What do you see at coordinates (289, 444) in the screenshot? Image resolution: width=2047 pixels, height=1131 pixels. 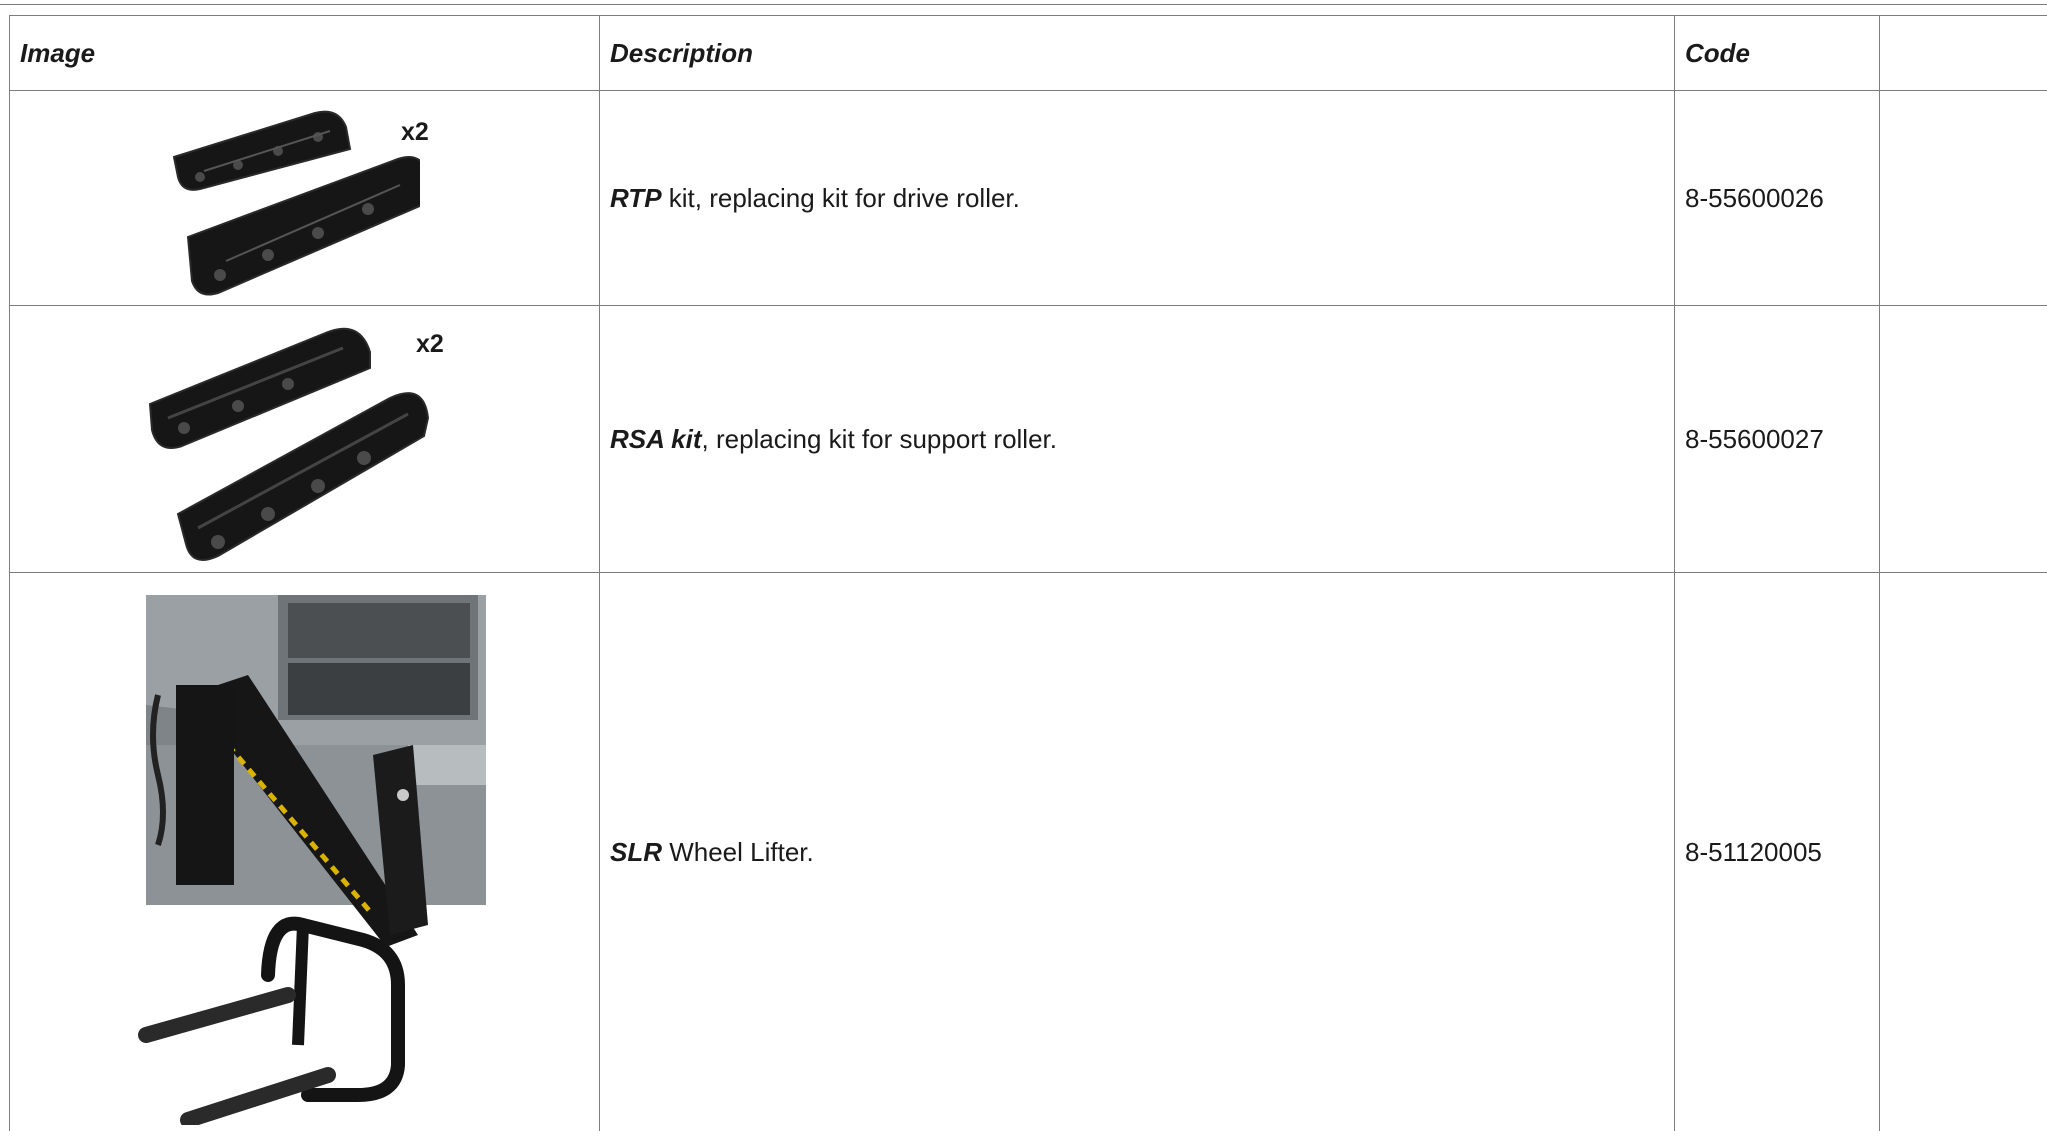 I see `rsa-kit-image` at bounding box center [289, 444].